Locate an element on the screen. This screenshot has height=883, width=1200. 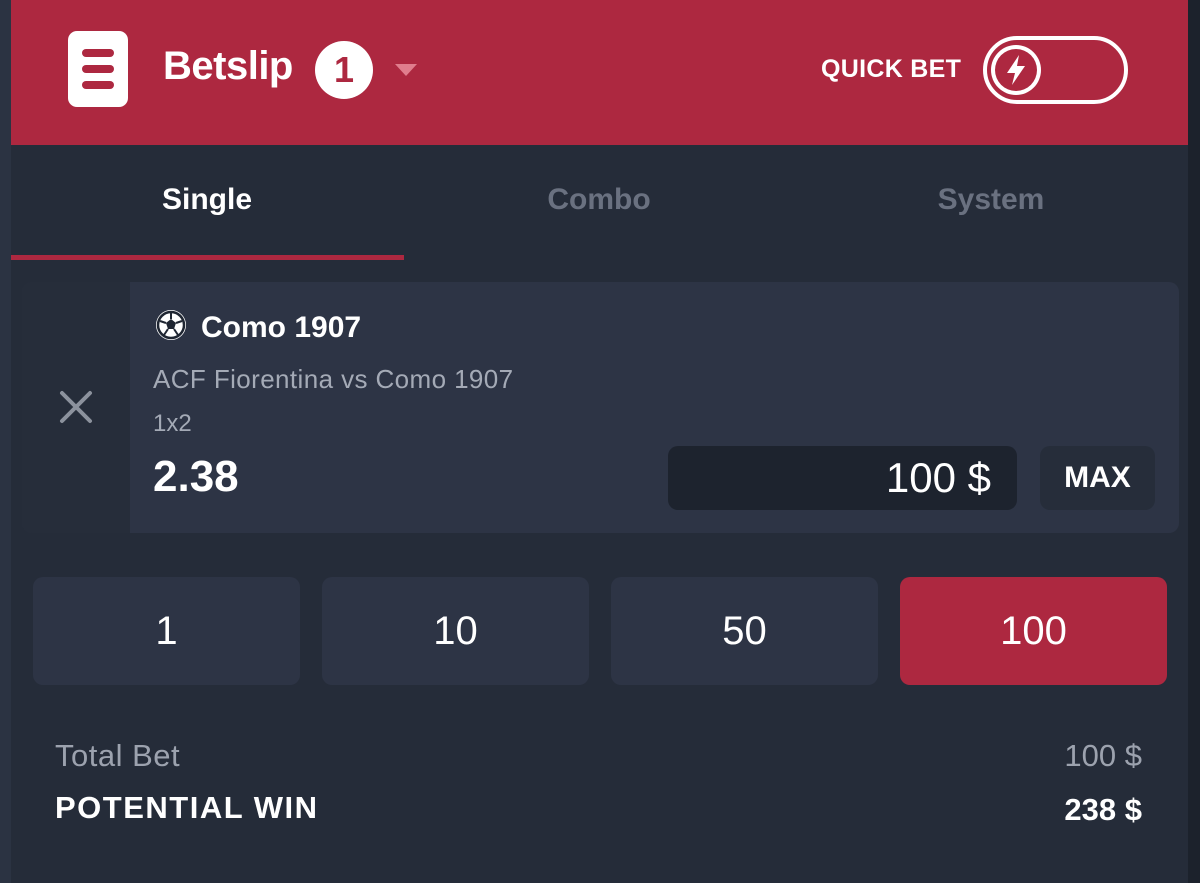
stake-input: 100 $ is located at coordinates (842, 478).